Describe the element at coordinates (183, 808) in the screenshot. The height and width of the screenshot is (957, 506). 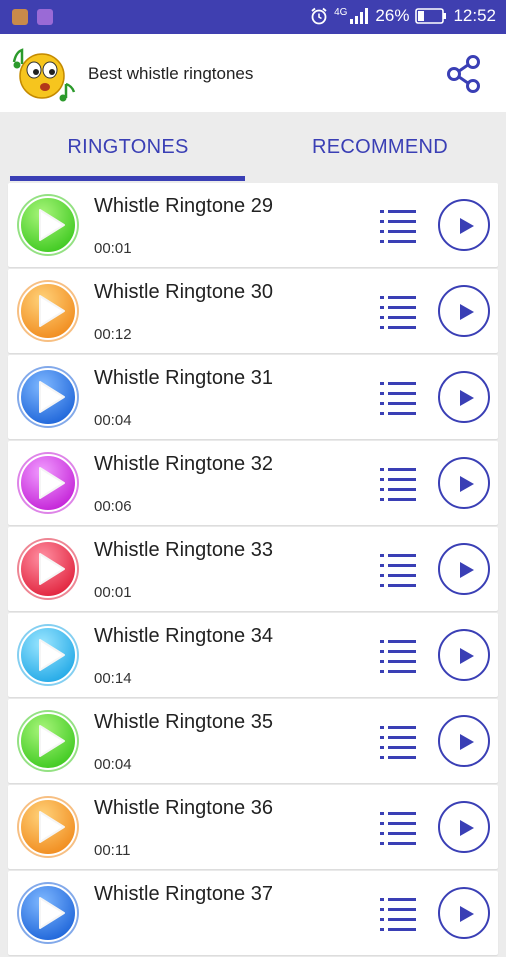
I see `ringtone-title: Whistle Ringtone 36` at that location.